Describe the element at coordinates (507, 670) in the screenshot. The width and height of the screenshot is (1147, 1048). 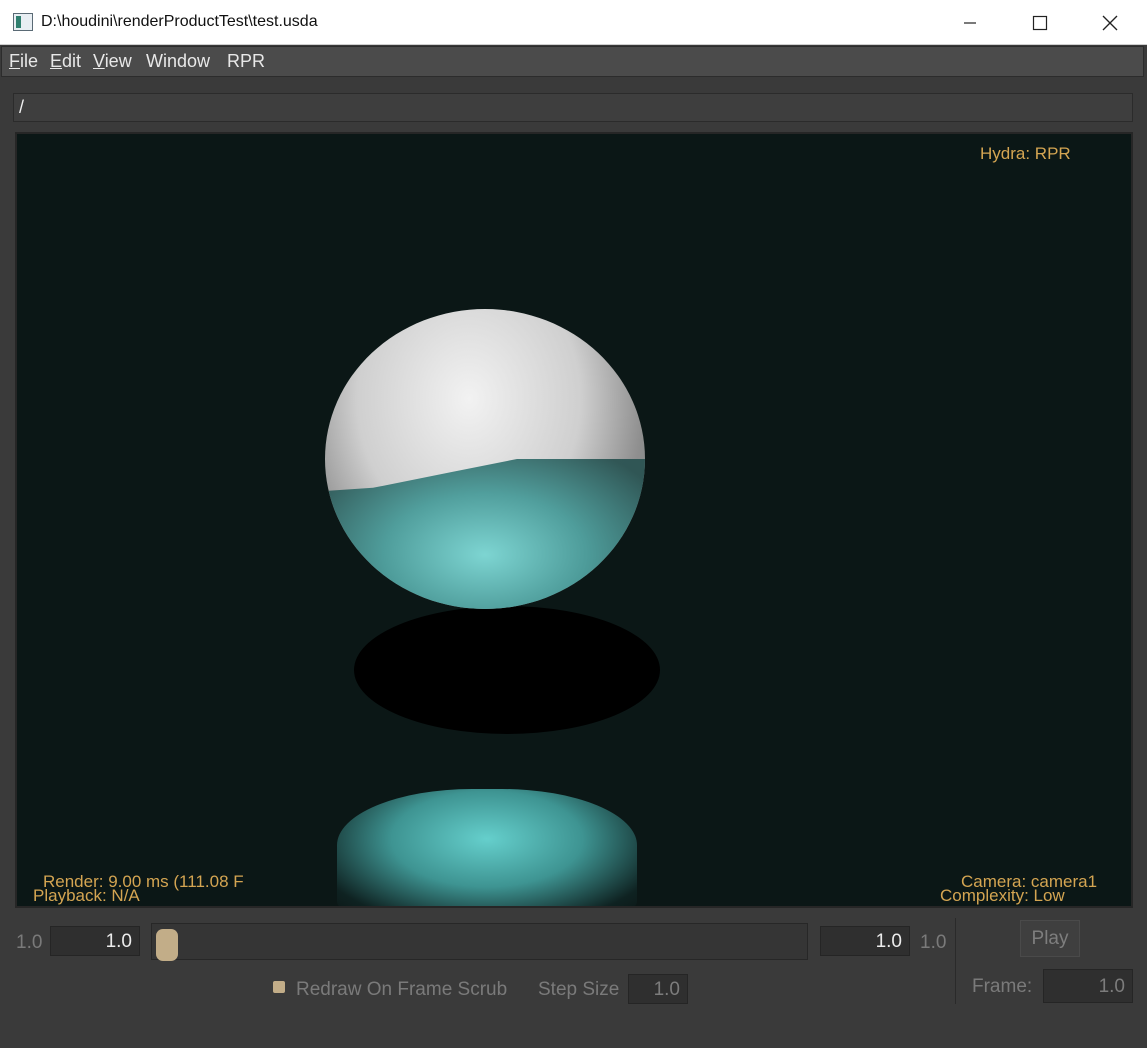
I see `sphere-shadow` at that location.